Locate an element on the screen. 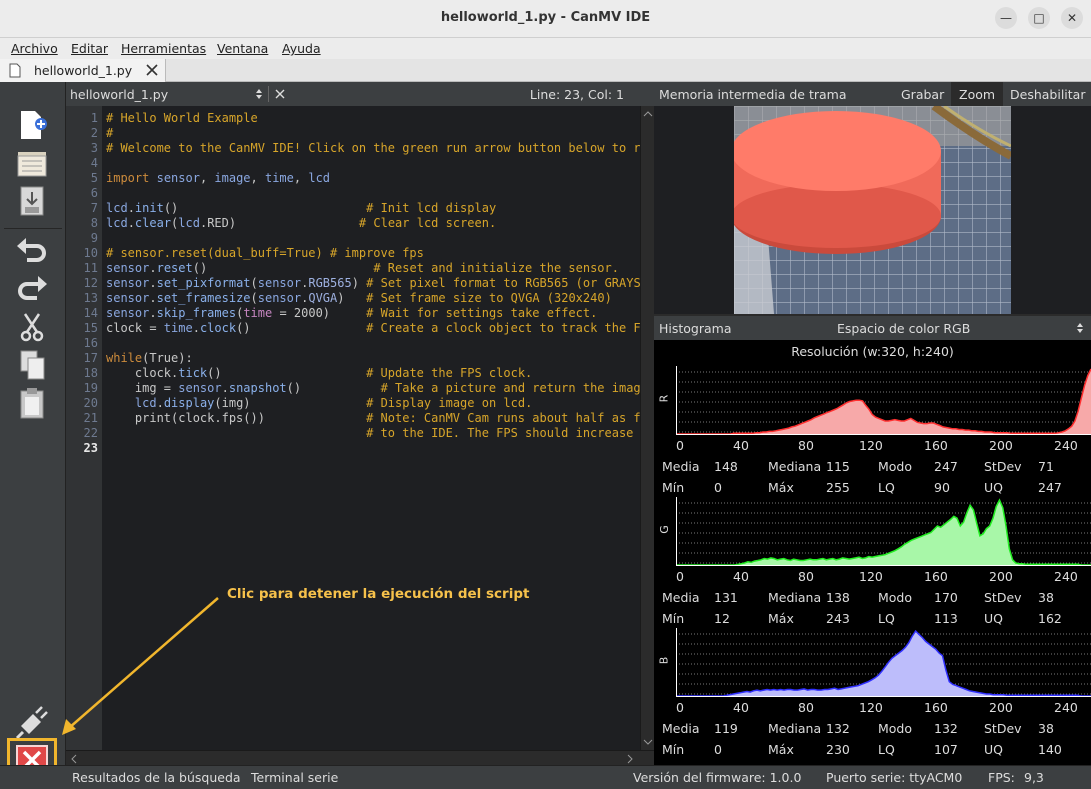 The width and height of the screenshot is (1091, 789). stat-label: Mín is located at coordinates (673, 487).